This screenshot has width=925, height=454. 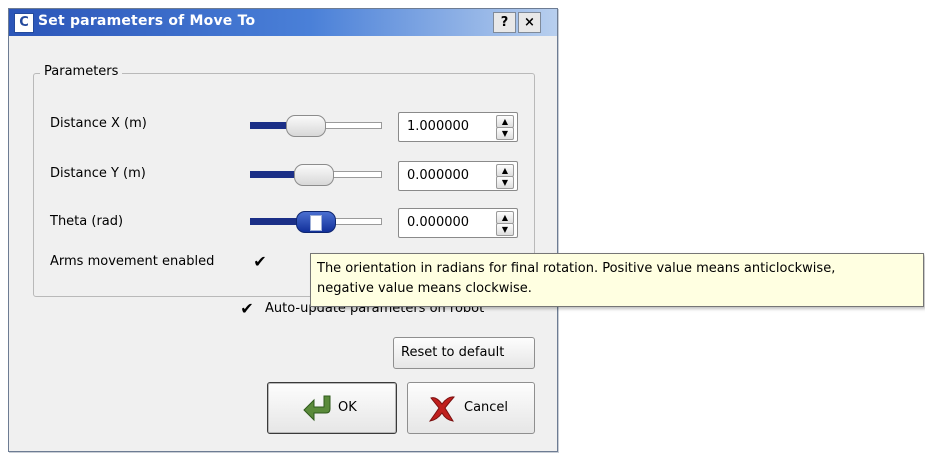 I want to click on app-icon: C, so click(x=24, y=23).